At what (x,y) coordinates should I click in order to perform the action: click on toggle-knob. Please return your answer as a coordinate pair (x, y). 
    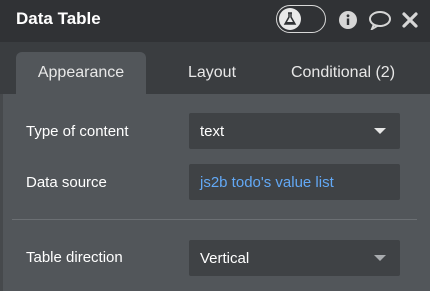
    Looking at the image, I should click on (290, 19).